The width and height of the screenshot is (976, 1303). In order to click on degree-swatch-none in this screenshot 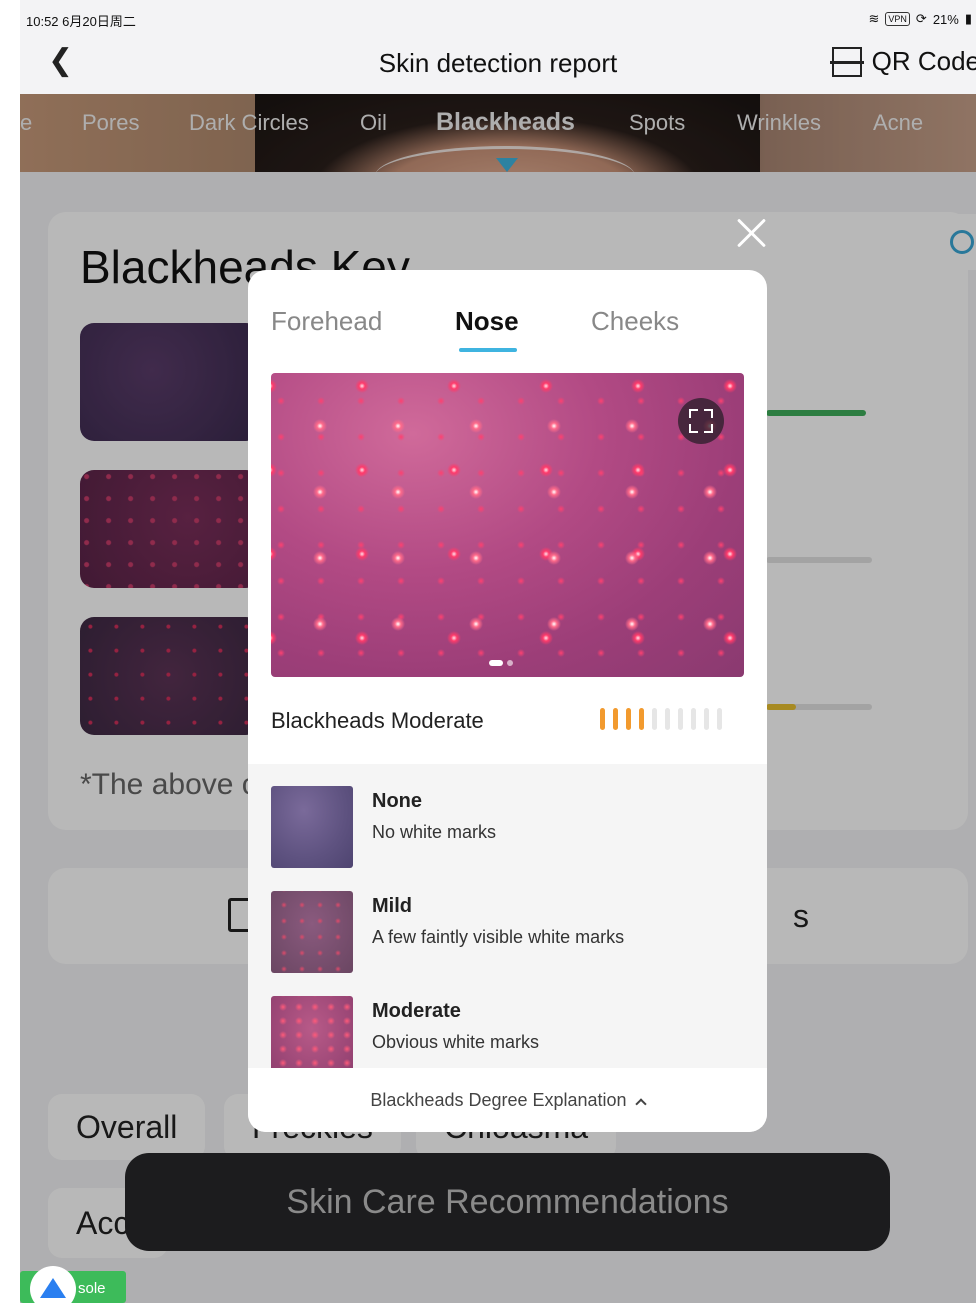, I will do `click(312, 827)`.